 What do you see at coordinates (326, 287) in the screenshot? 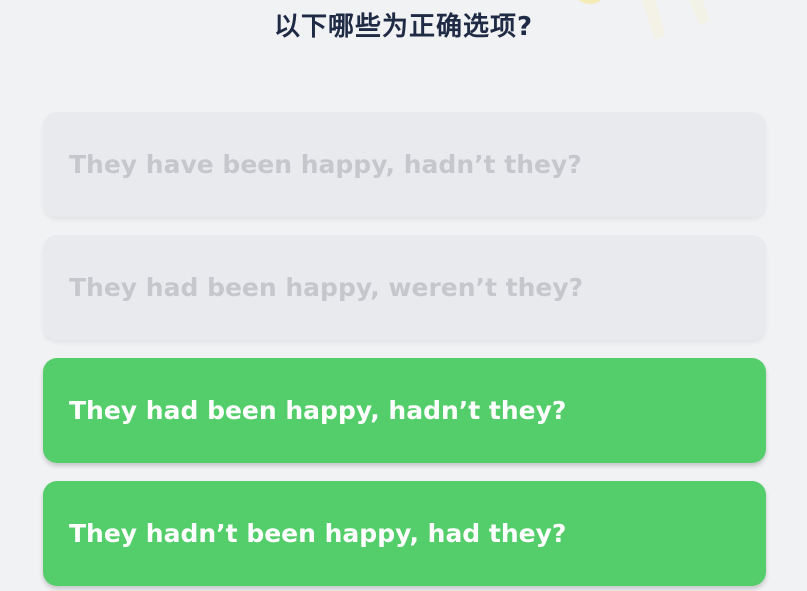
I see `answer-option-label: They had been happy, weren’t they?` at bounding box center [326, 287].